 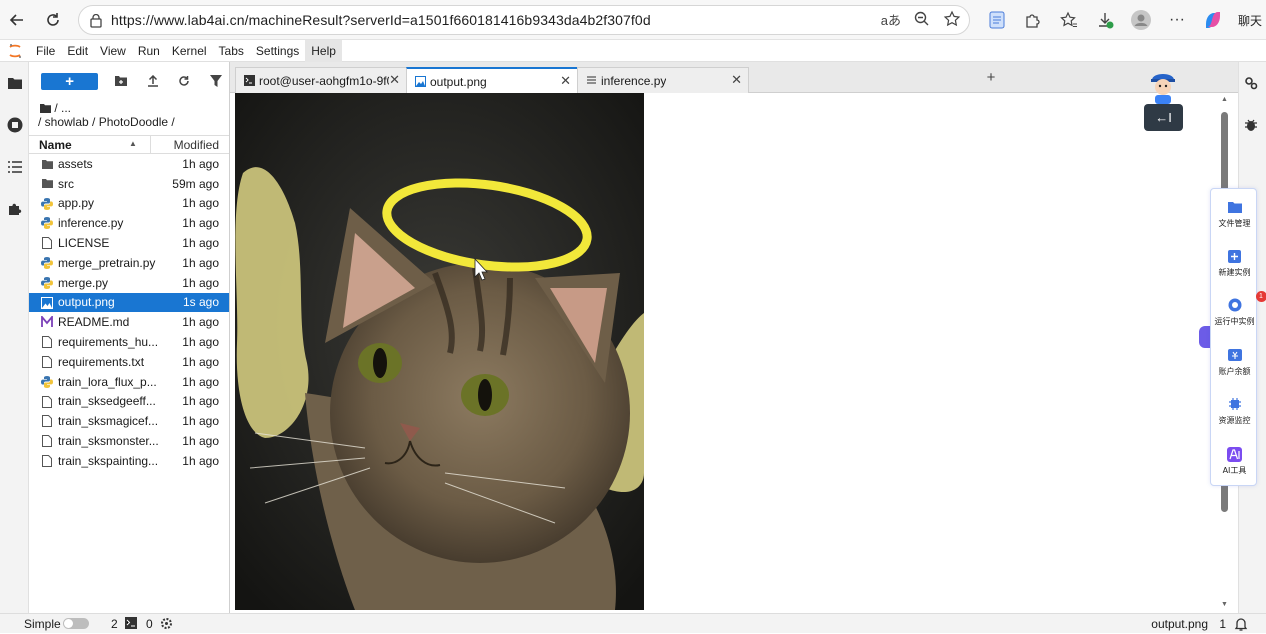 What do you see at coordinates (1234, 362) in the screenshot?
I see `account-balance-item: 账户余额` at bounding box center [1234, 362].